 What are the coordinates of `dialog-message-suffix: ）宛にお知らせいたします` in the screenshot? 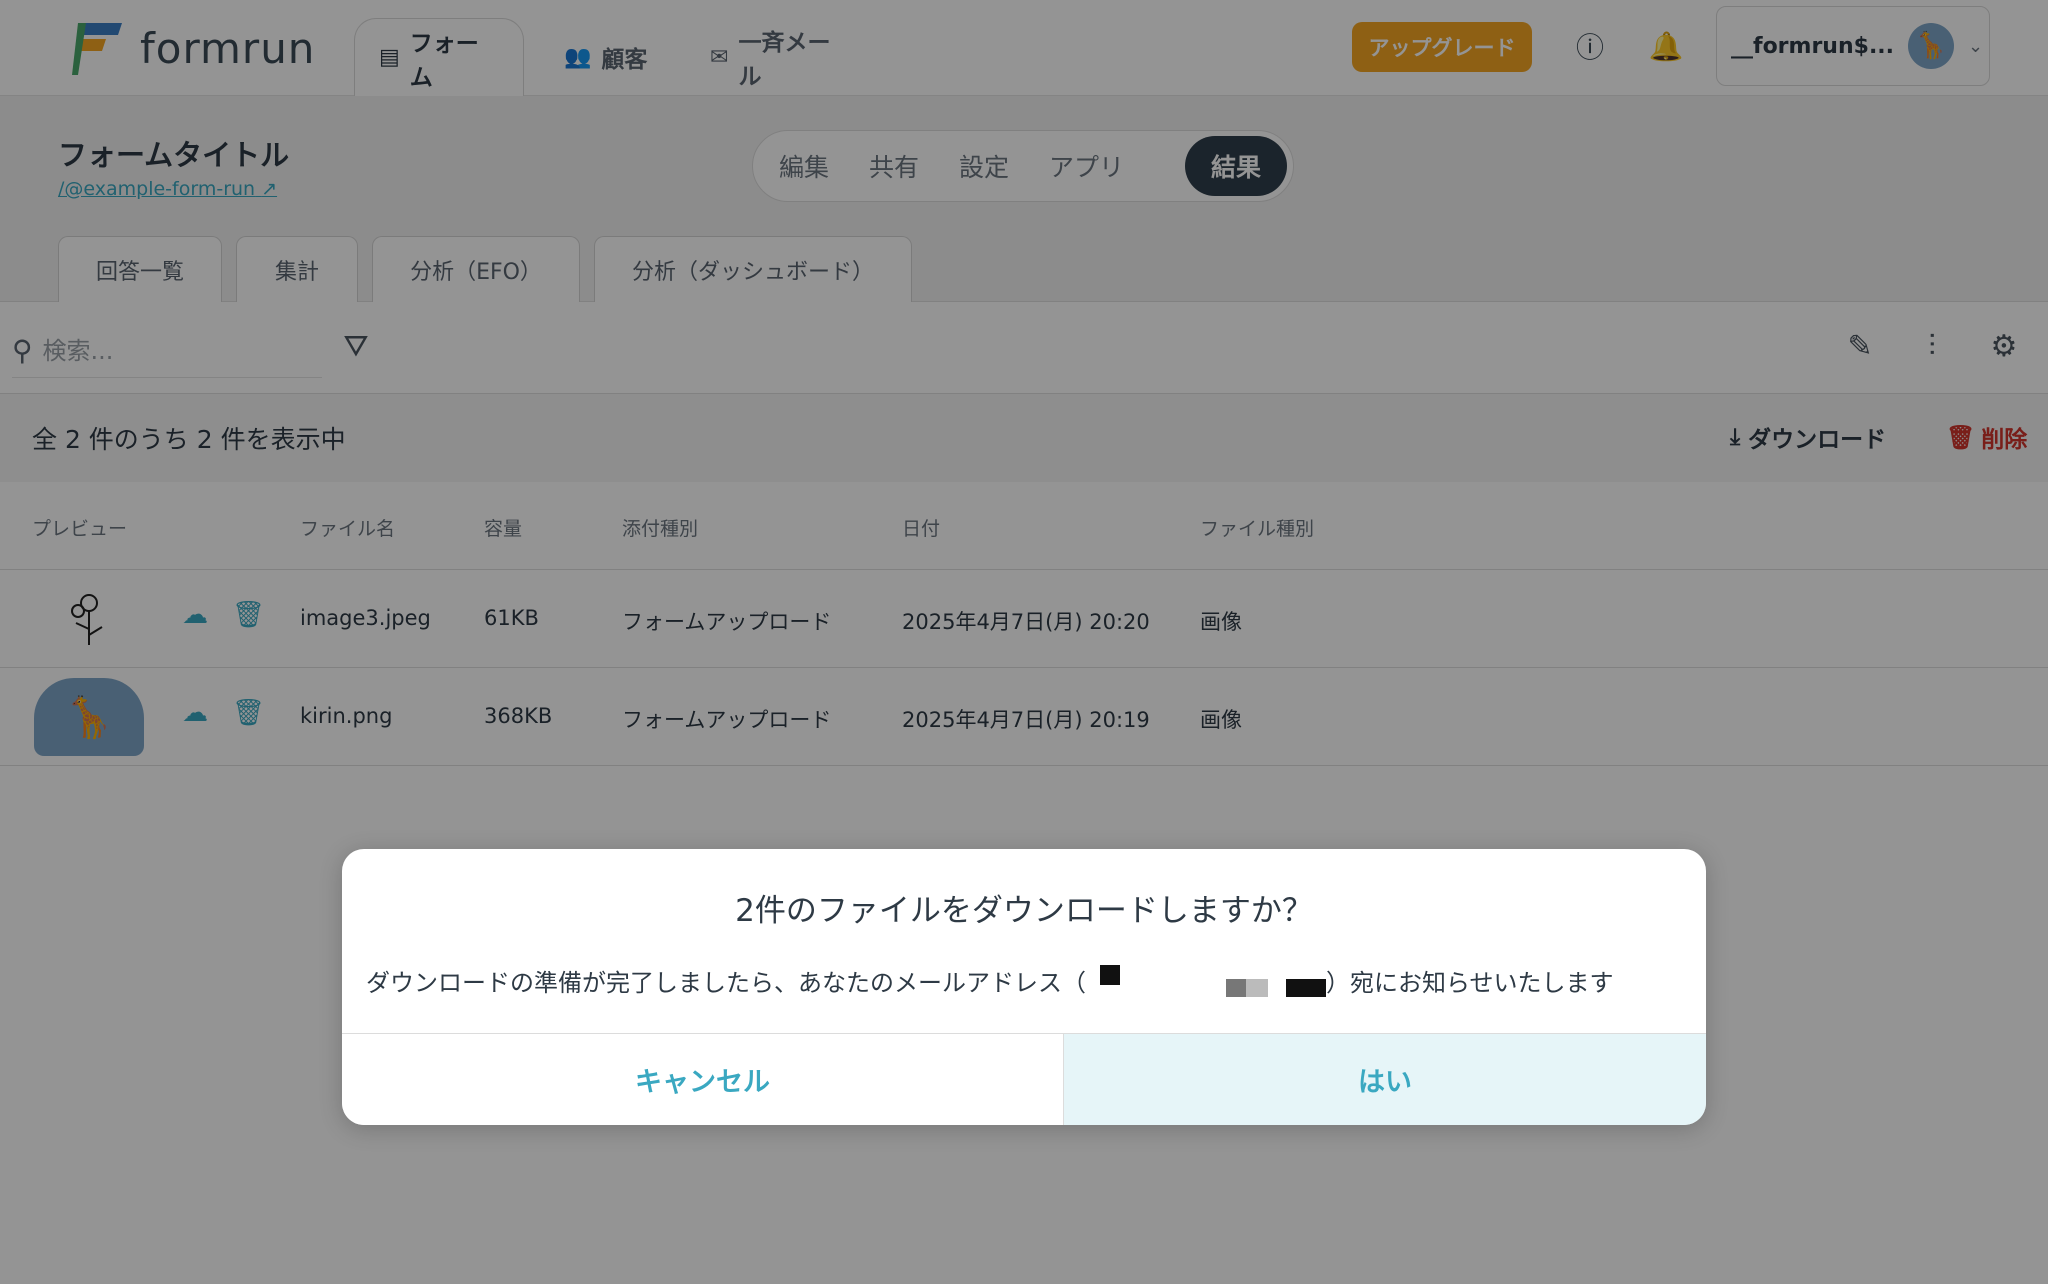 It's located at (1470, 983).